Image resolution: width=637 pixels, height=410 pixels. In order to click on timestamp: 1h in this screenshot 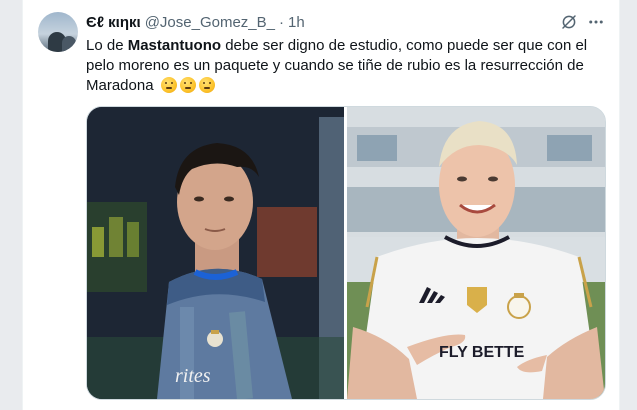, I will do `click(296, 22)`.